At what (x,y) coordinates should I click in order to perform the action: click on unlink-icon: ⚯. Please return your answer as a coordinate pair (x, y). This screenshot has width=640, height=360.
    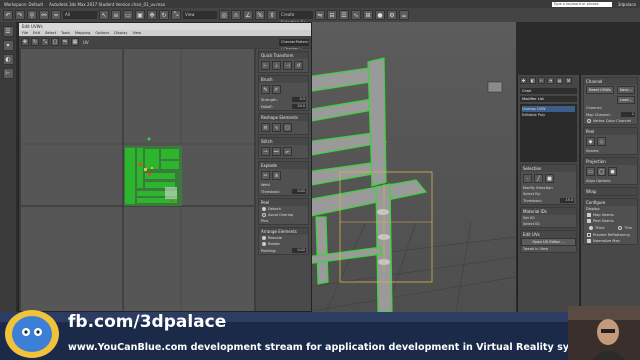
    Looking at the image, I should click on (44, 15).